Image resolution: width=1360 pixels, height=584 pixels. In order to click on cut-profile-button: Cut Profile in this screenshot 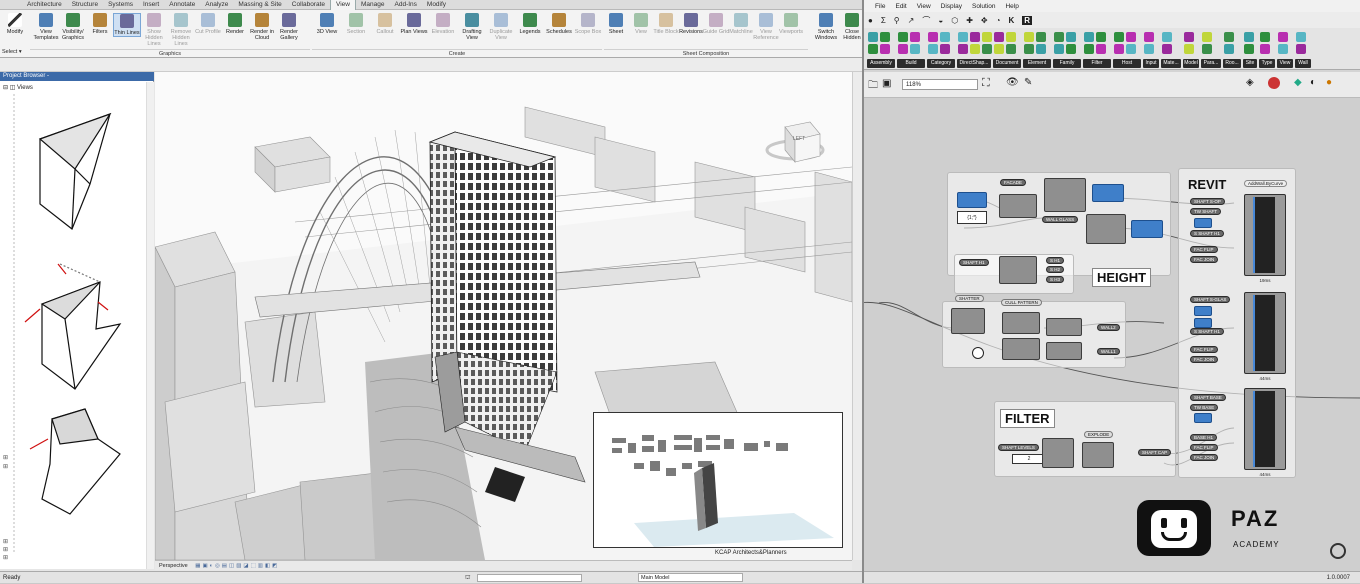, I will do `click(208, 24)`.